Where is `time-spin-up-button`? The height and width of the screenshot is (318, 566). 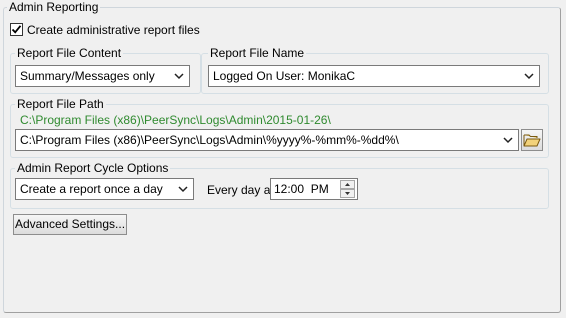
time-spin-up-button is located at coordinates (347, 184).